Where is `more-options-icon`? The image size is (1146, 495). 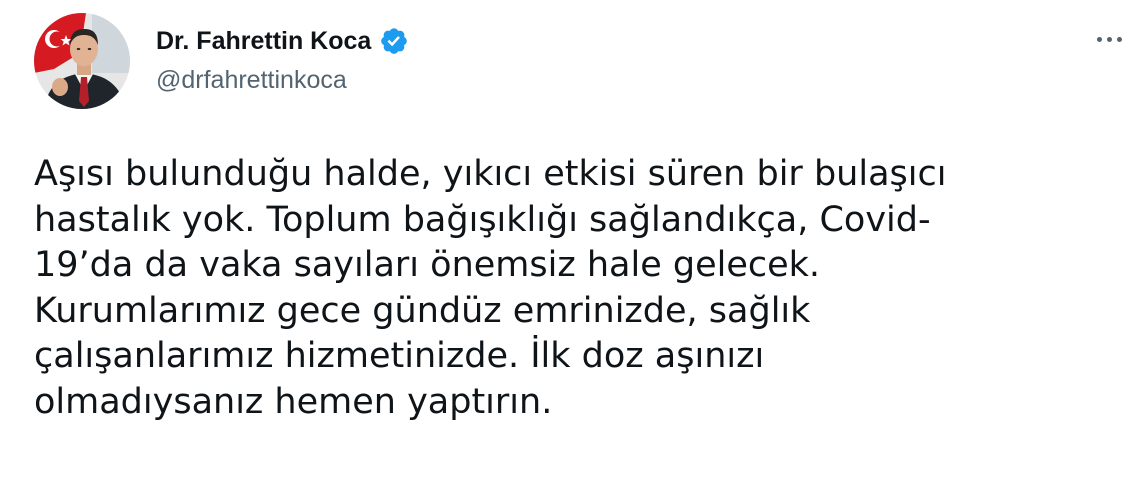
more-options-icon is located at coordinates (1099, 39).